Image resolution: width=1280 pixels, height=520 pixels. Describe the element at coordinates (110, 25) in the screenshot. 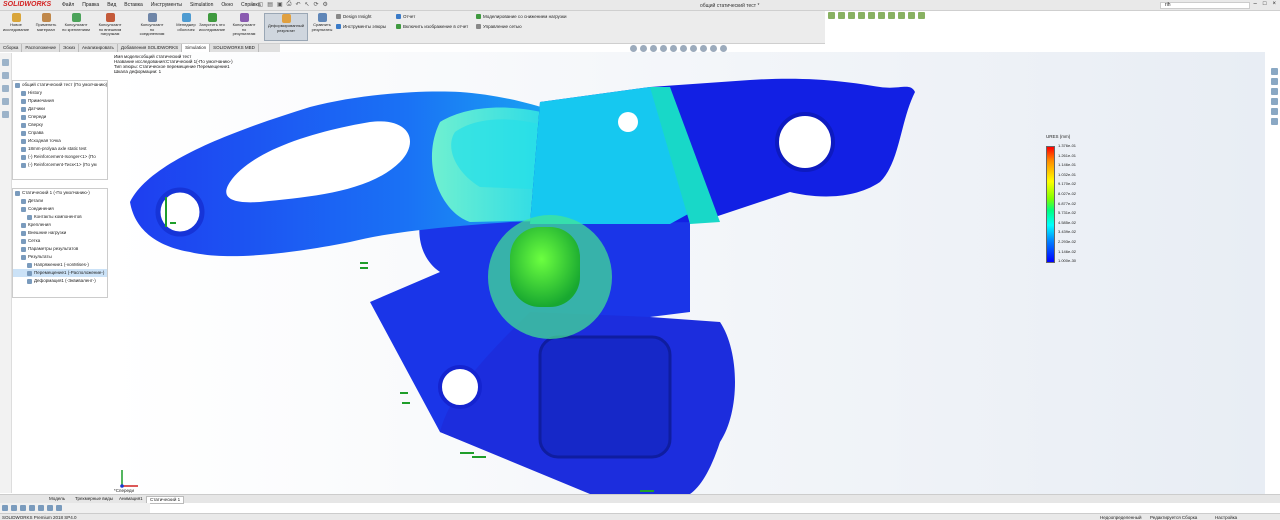

I see `loads-advisor-button: Консультант по внешним нагрузкам` at that location.